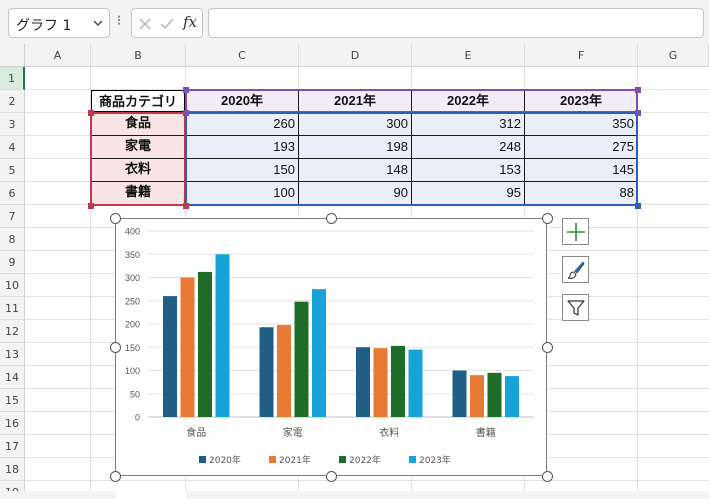  What do you see at coordinates (151, 495) in the screenshot?
I see `sheet-tab-active` at bounding box center [151, 495].